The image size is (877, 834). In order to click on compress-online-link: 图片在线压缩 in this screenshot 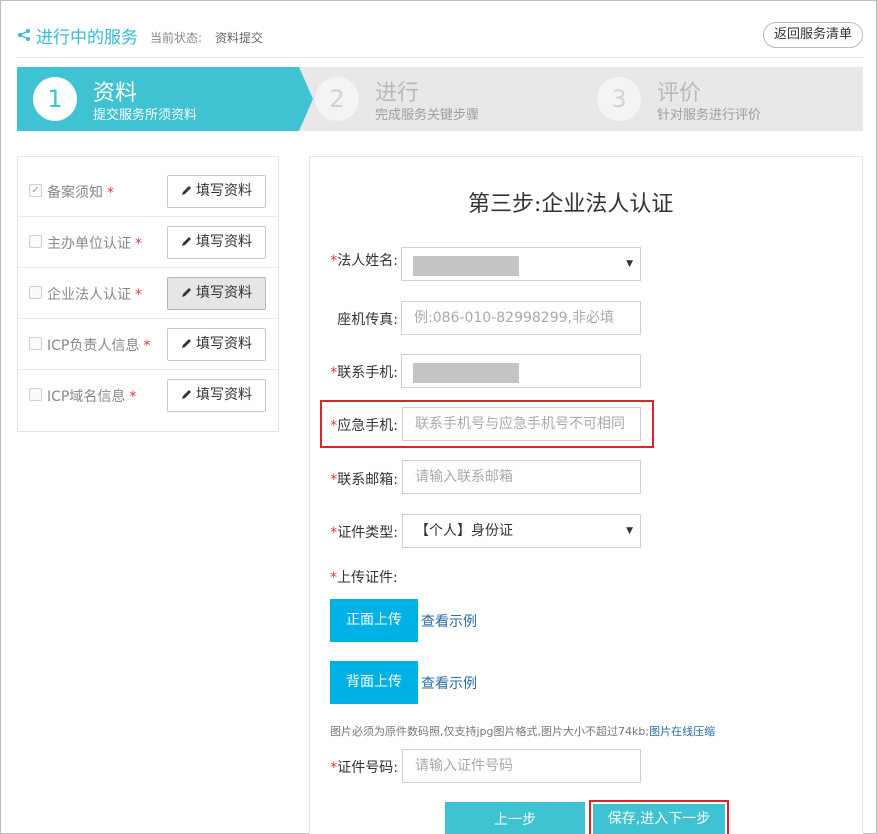, I will do `click(682, 731)`.